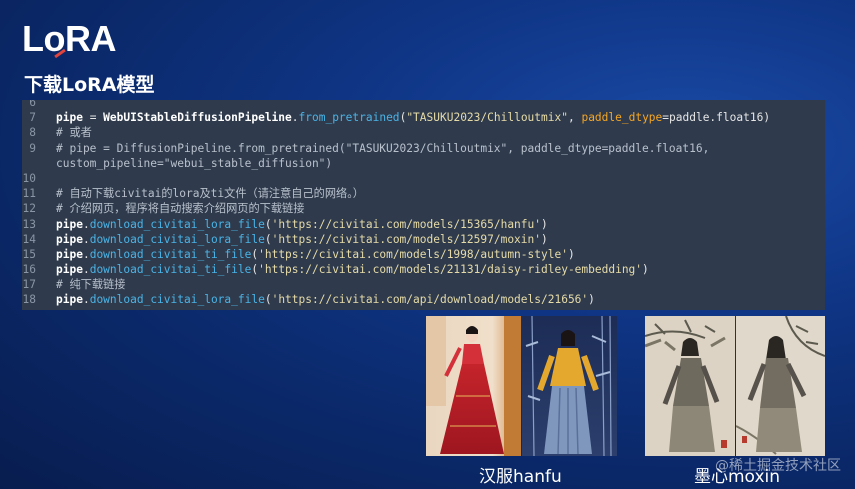 The image size is (855, 489). Describe the element at coordinates (32, 148) in the screenshot. I see `line-number: 9` at that location.